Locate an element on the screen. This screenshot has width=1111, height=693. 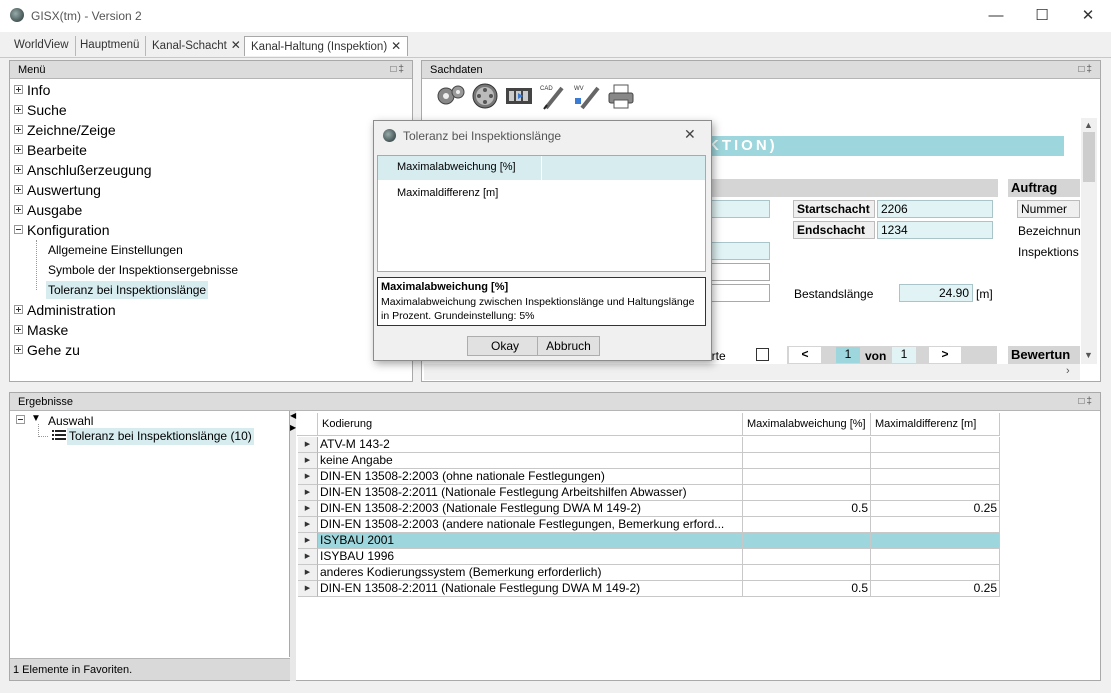
cad-pen-icon: CAD is located at coordinates (553, 96).